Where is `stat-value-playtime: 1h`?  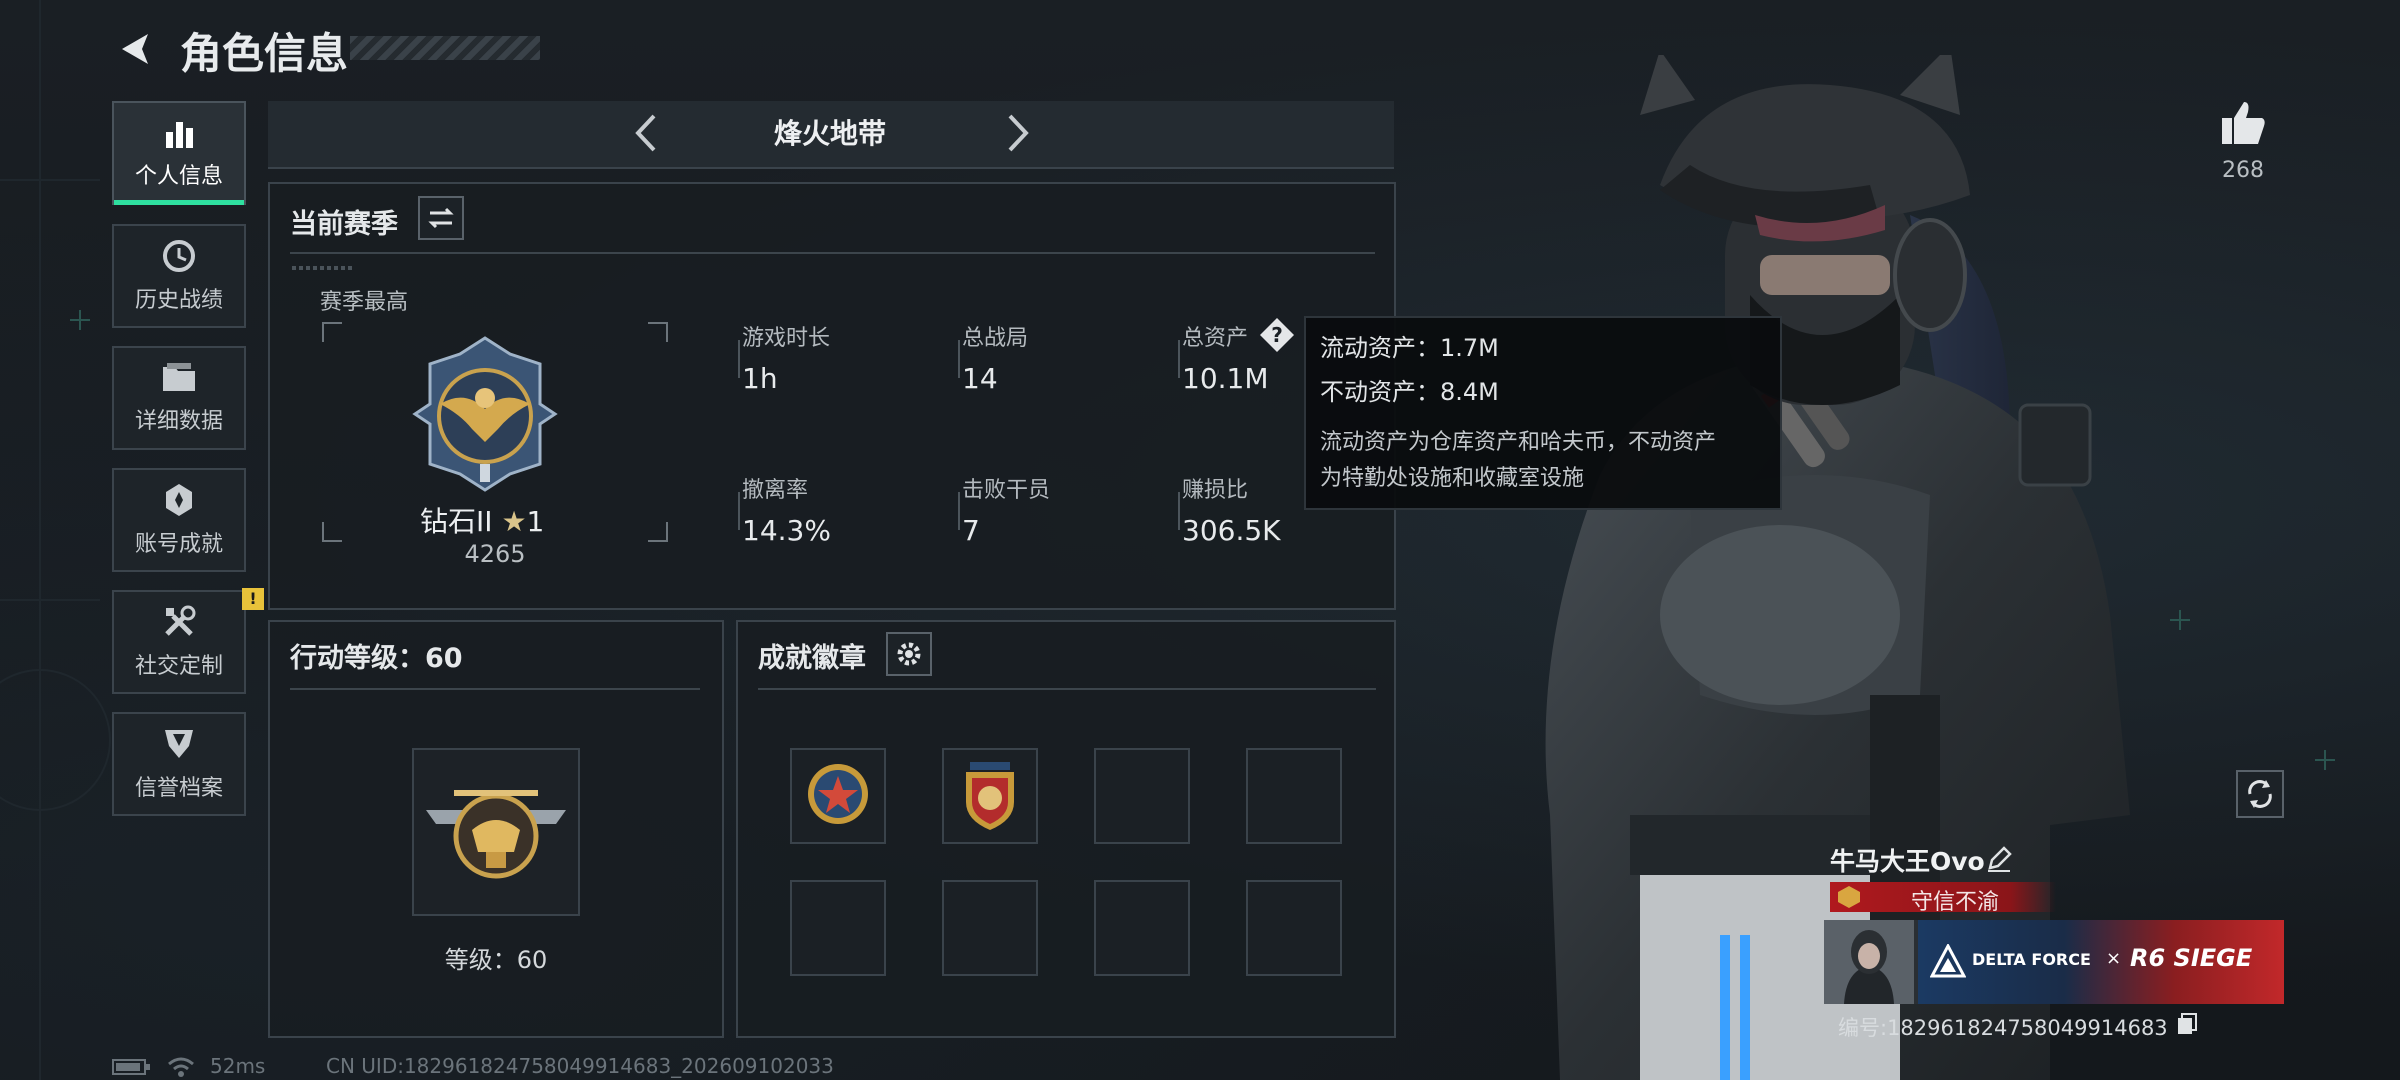 stat-value-playtime: 1h is located at coordinates (760, 378).